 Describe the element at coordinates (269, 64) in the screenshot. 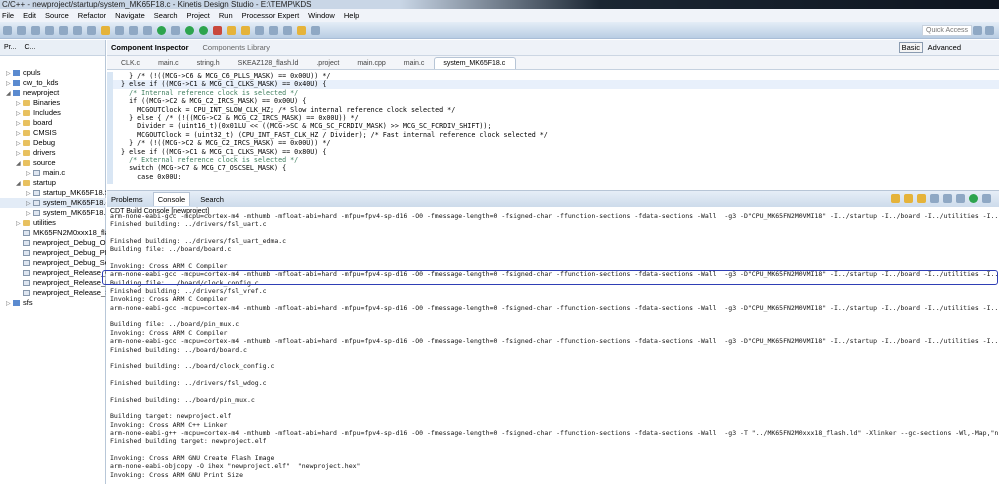

I see `file-tab: SKEAZ128_flash.ld` at that location.